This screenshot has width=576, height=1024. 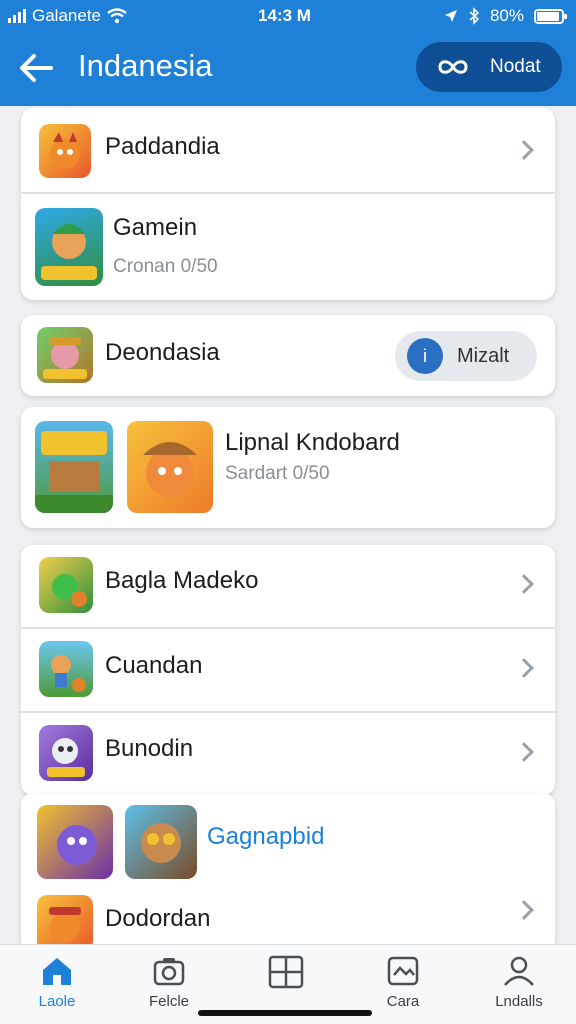 What do you see at coordinates (550, 16) in the screenshot?
I see `battery-icon` at bounding box center [550, 16].